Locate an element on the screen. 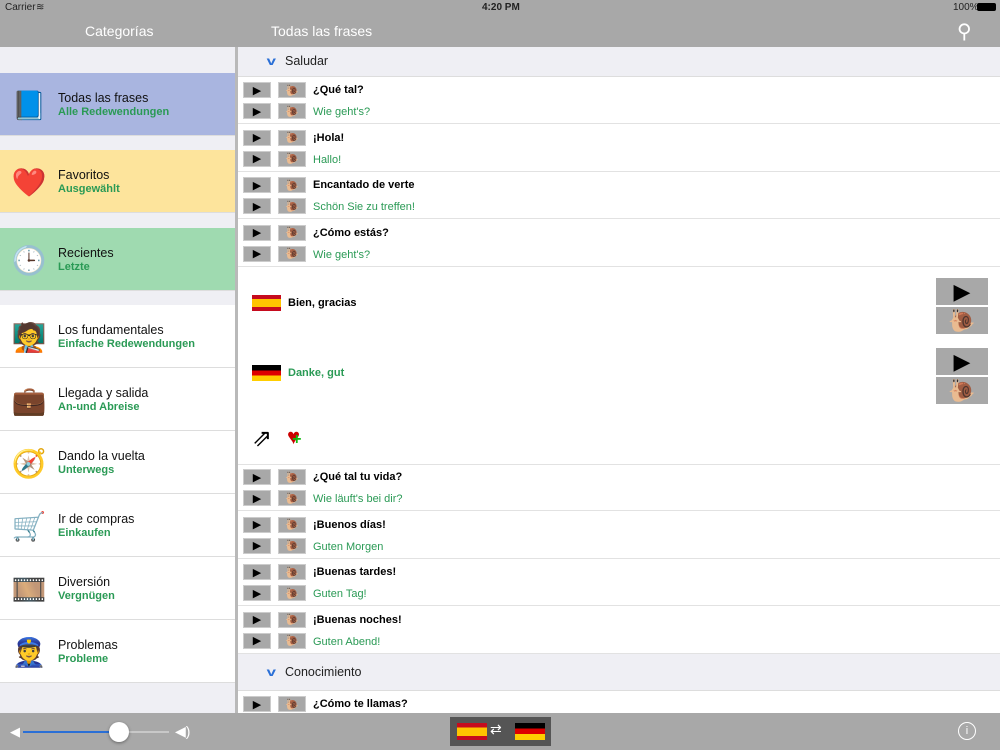 The height and width of the screenshot is (750, 1000). category-subtitle: Letzte is located at coordinates (74, 267).